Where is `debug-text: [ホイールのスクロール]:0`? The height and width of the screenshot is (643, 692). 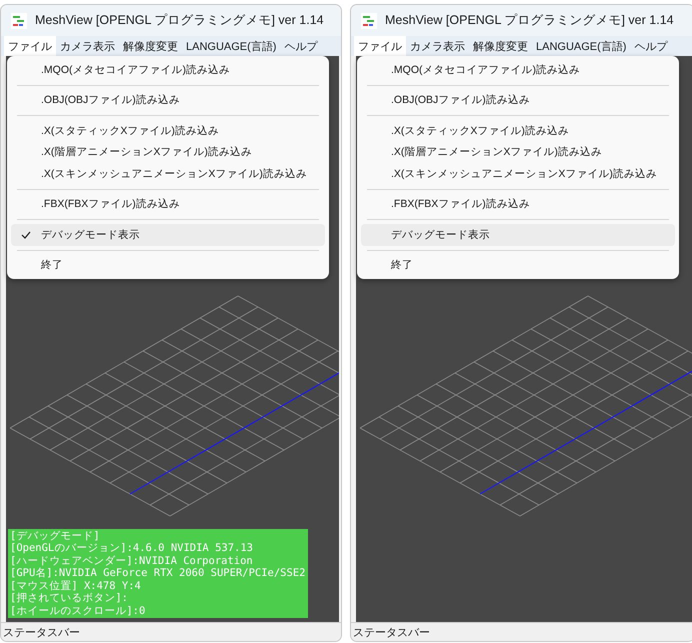 debug-text: [ホイールのスクロール]:0 is located at coordinates (78, 610).